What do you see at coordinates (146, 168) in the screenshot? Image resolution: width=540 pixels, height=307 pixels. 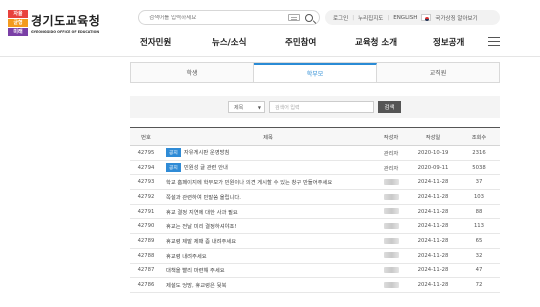 I see `row-number: 42794` at bounding box center [146, 168].